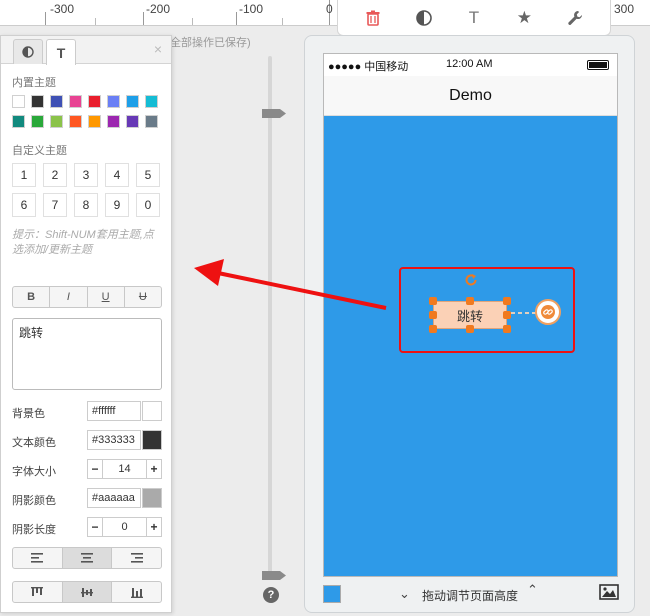 The image size is (650, 616). Describe the element at coordinates (55, 205) in the screenshot. I see `custom-theme-key: 7` at that location.